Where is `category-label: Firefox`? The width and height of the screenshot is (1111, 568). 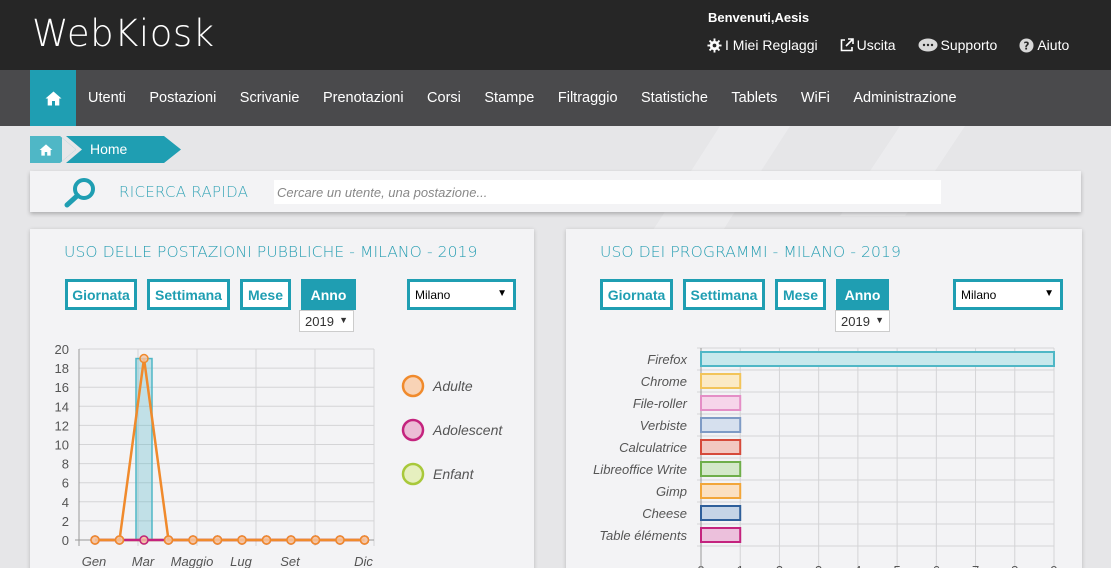 category-label: Firefox is located at coordinates (667, 359).